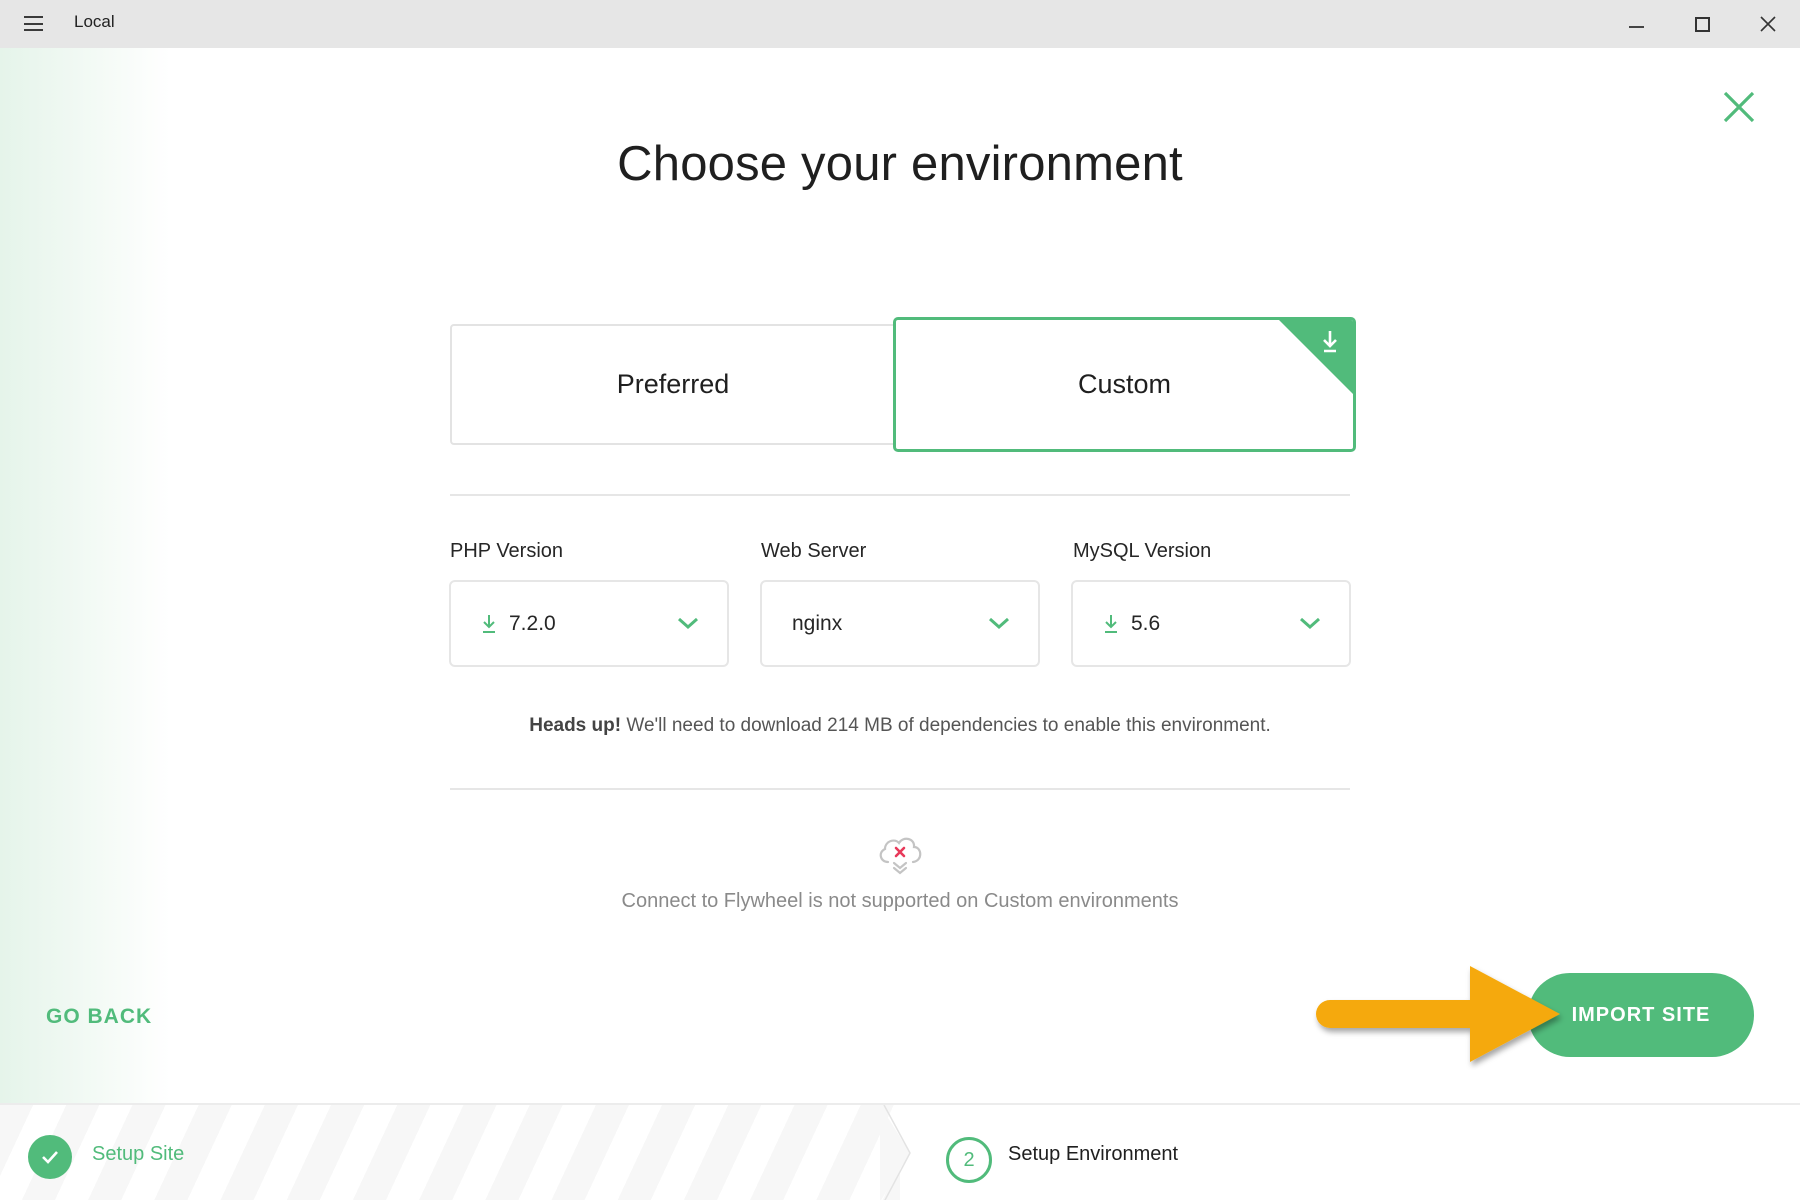 This screenshot has height=1200, width=1800. I want to click on window-close-button, so click(1767, 24).